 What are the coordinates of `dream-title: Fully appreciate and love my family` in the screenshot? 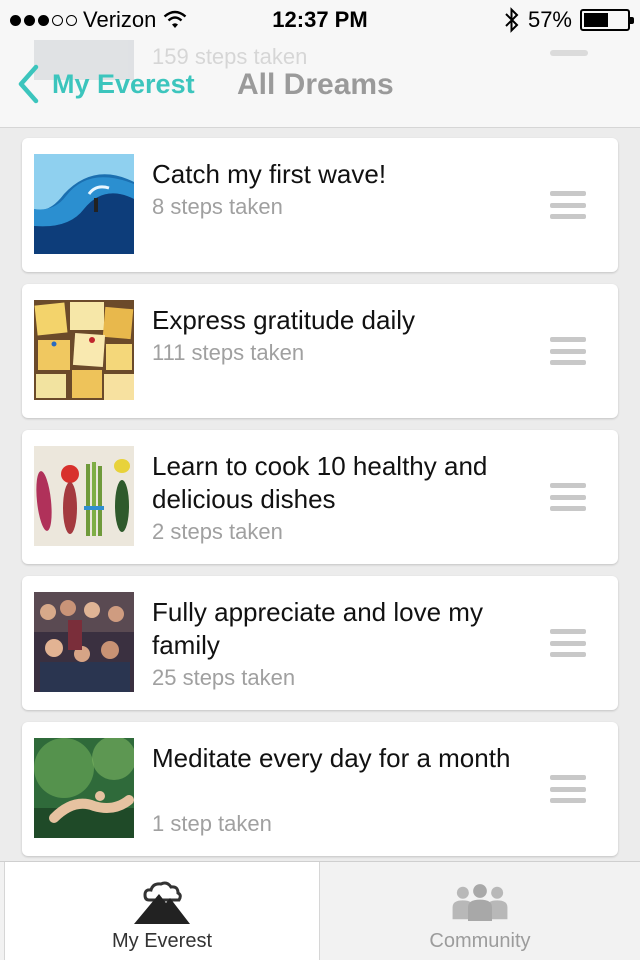 It's located at (317, 628).